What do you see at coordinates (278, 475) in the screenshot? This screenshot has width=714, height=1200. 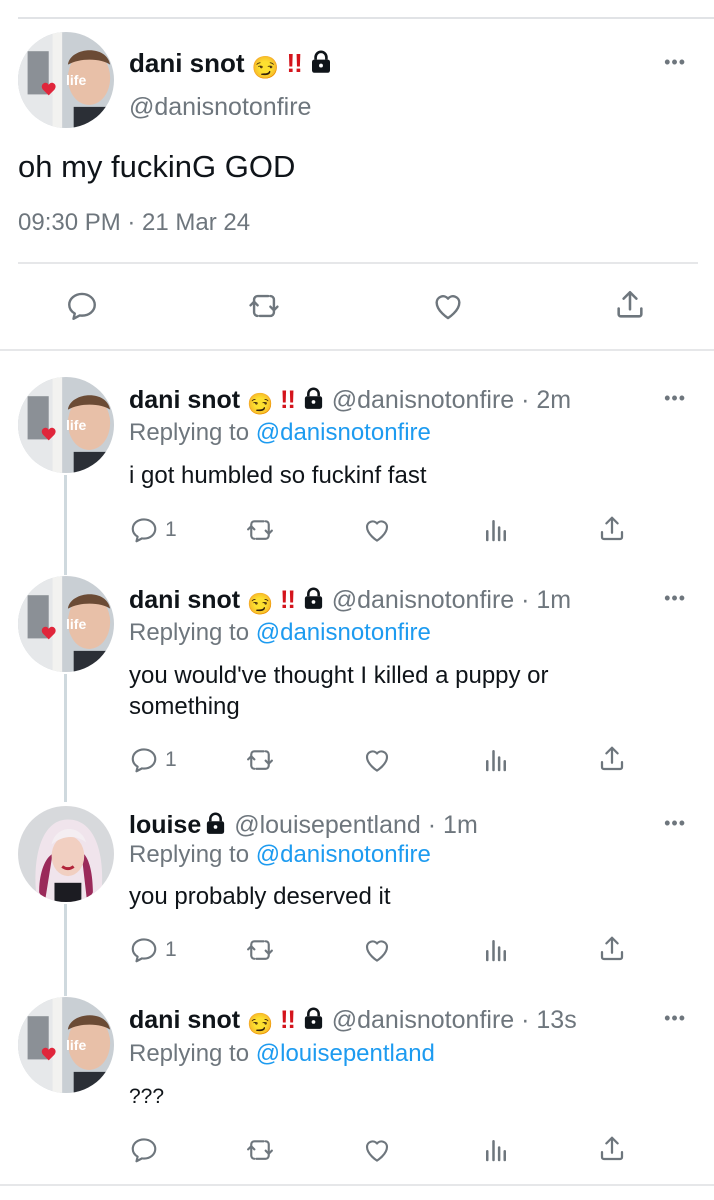 I see `reply-text: i got humbled so fuckinf fast` at bounding box center [278, 475].